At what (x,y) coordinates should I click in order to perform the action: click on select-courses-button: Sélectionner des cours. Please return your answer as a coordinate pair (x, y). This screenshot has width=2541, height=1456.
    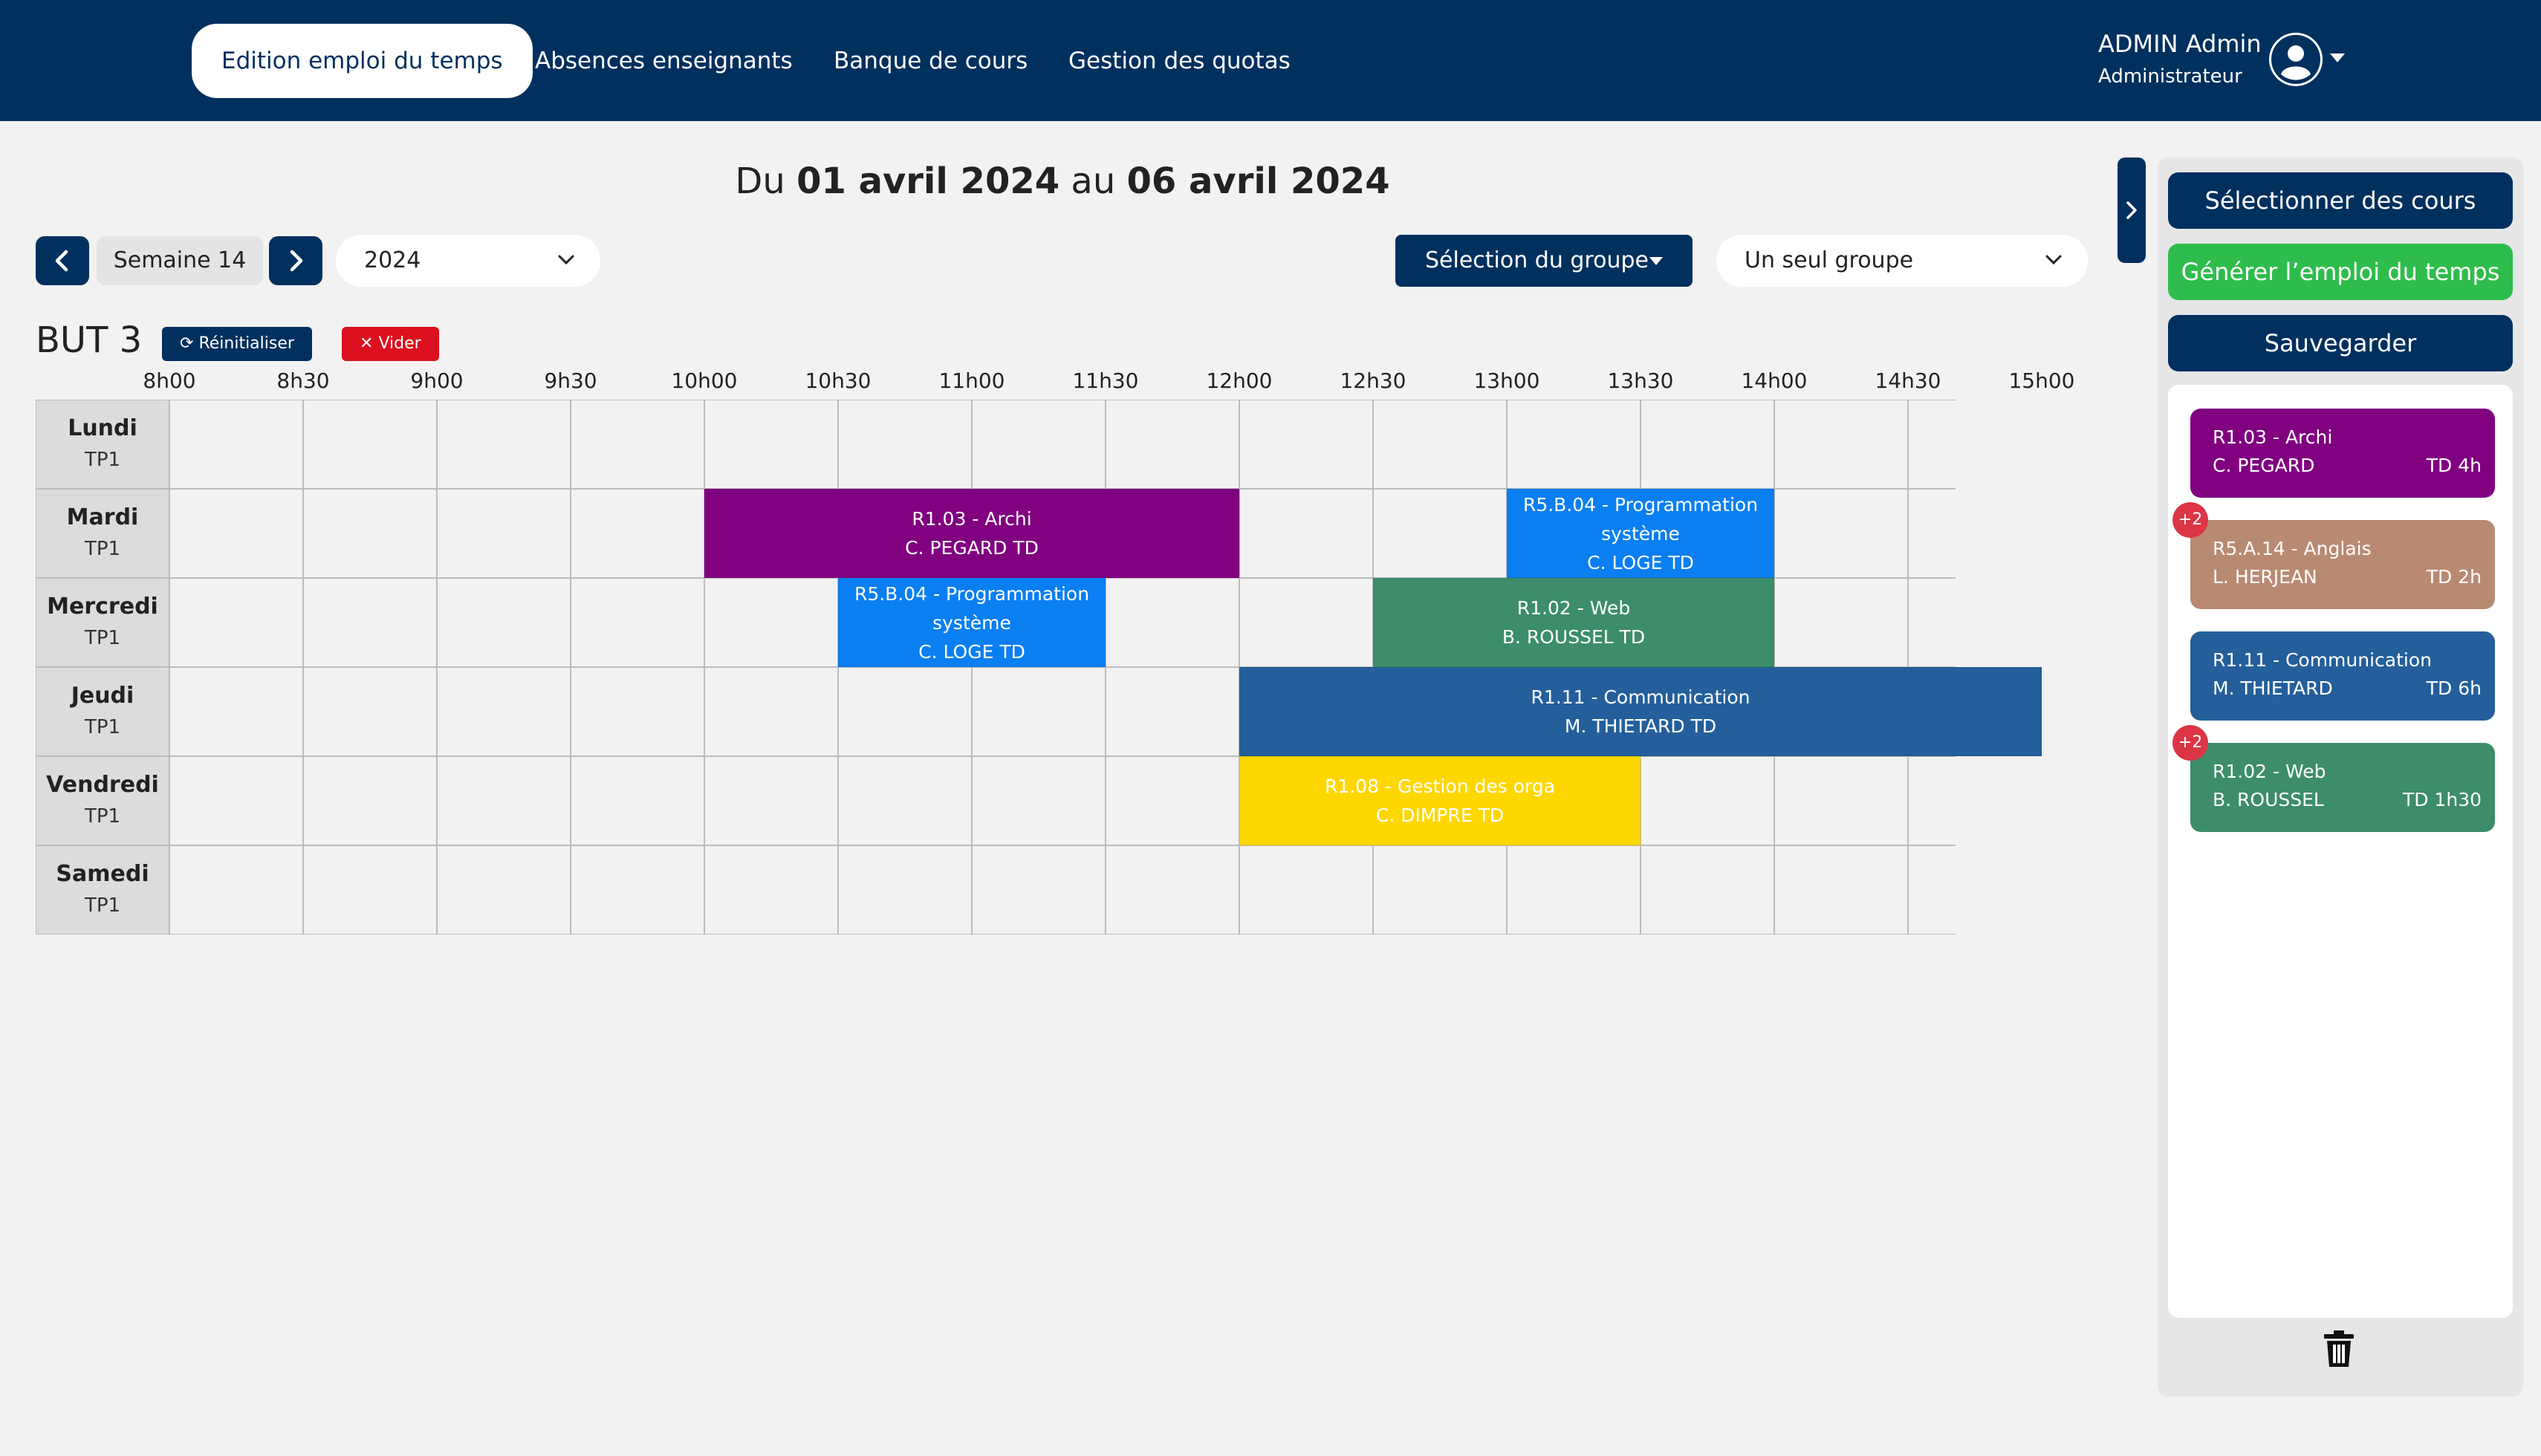
    Looking at the image, I should click on (2340, 201).